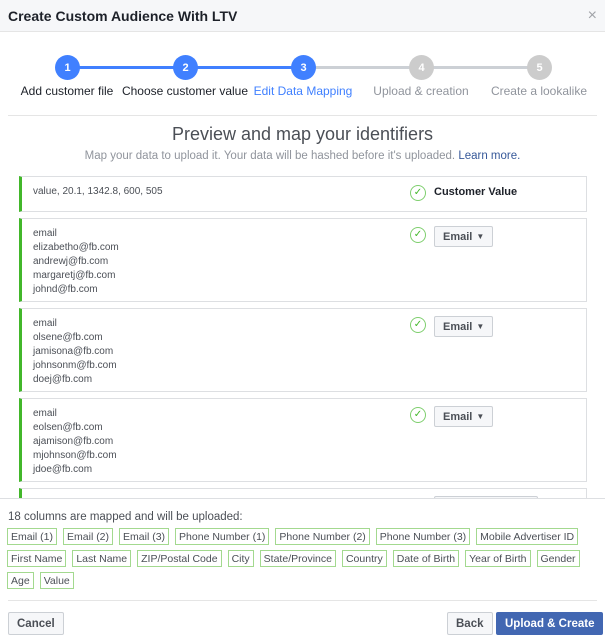 The image size is (605, 640). I want to click on preview-value: johnsonm@fb.com, so click(75, 365).